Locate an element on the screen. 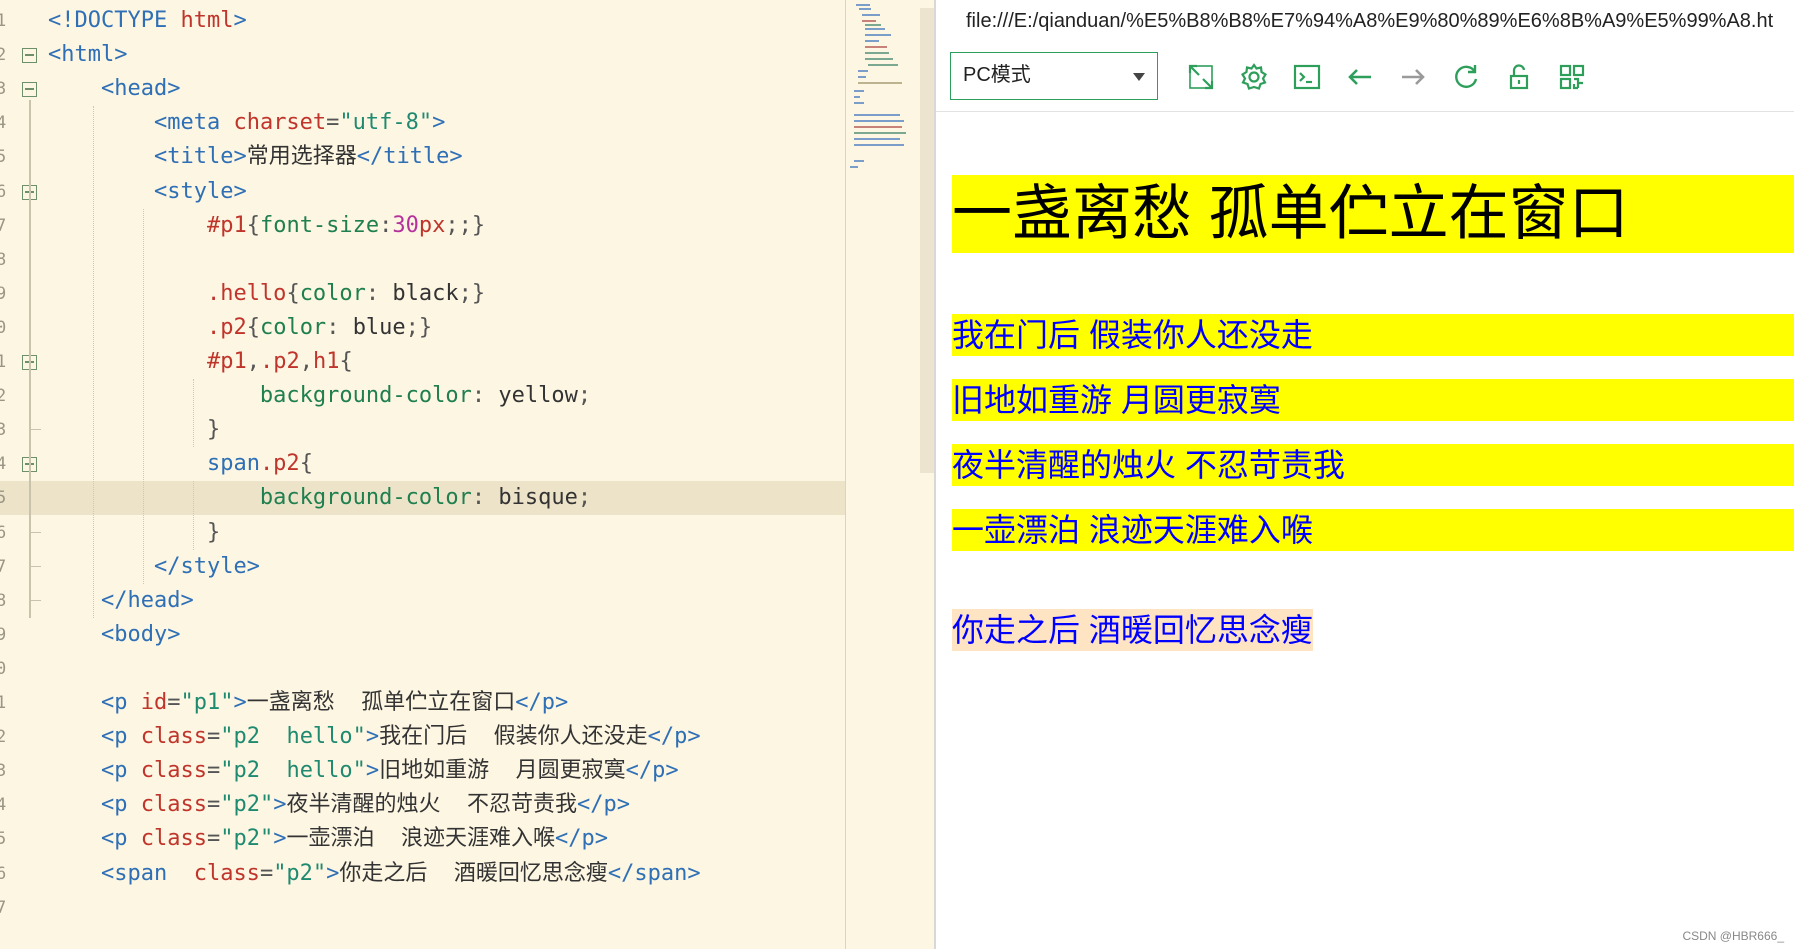 This screenshot has height=949, width=1794. code-line: 3 } is located at coordinates (422, 430).